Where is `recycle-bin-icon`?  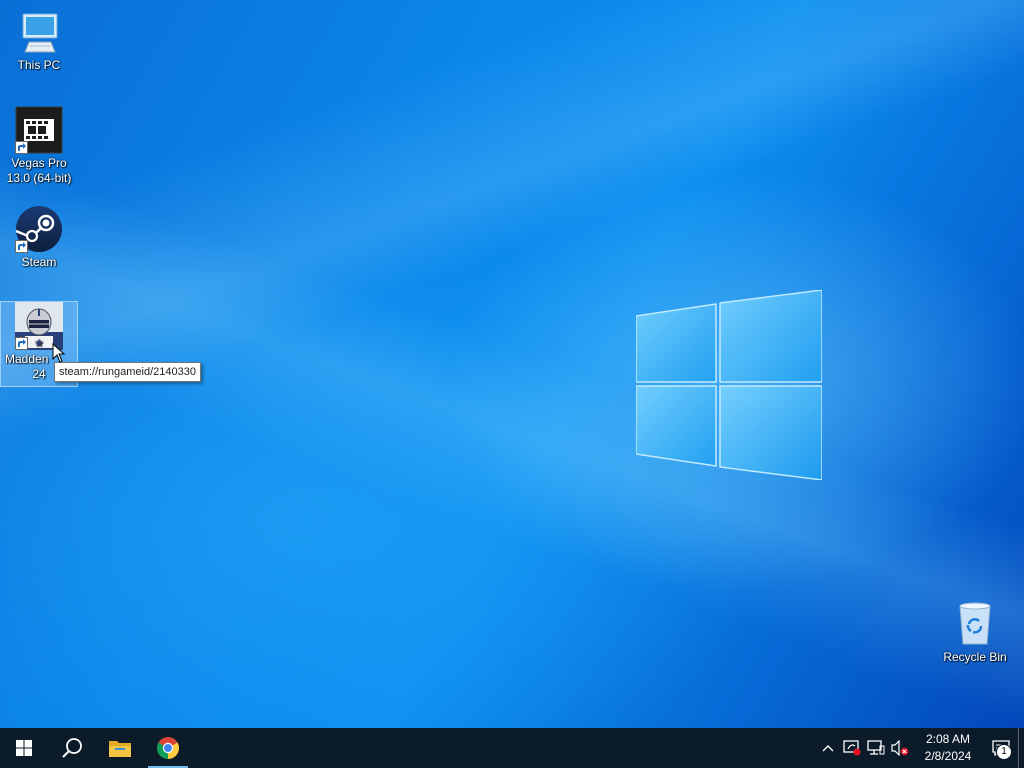 recycle-bin-icon is located at coordinates (975, 624).